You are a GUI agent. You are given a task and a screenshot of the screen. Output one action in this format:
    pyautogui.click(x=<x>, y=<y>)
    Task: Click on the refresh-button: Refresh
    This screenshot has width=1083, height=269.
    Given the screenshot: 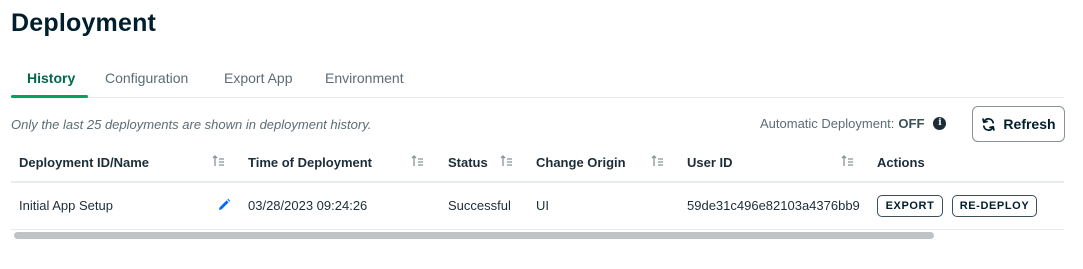 What is the action you would take?
    pyautogui.click(x=1018, y=124)
    